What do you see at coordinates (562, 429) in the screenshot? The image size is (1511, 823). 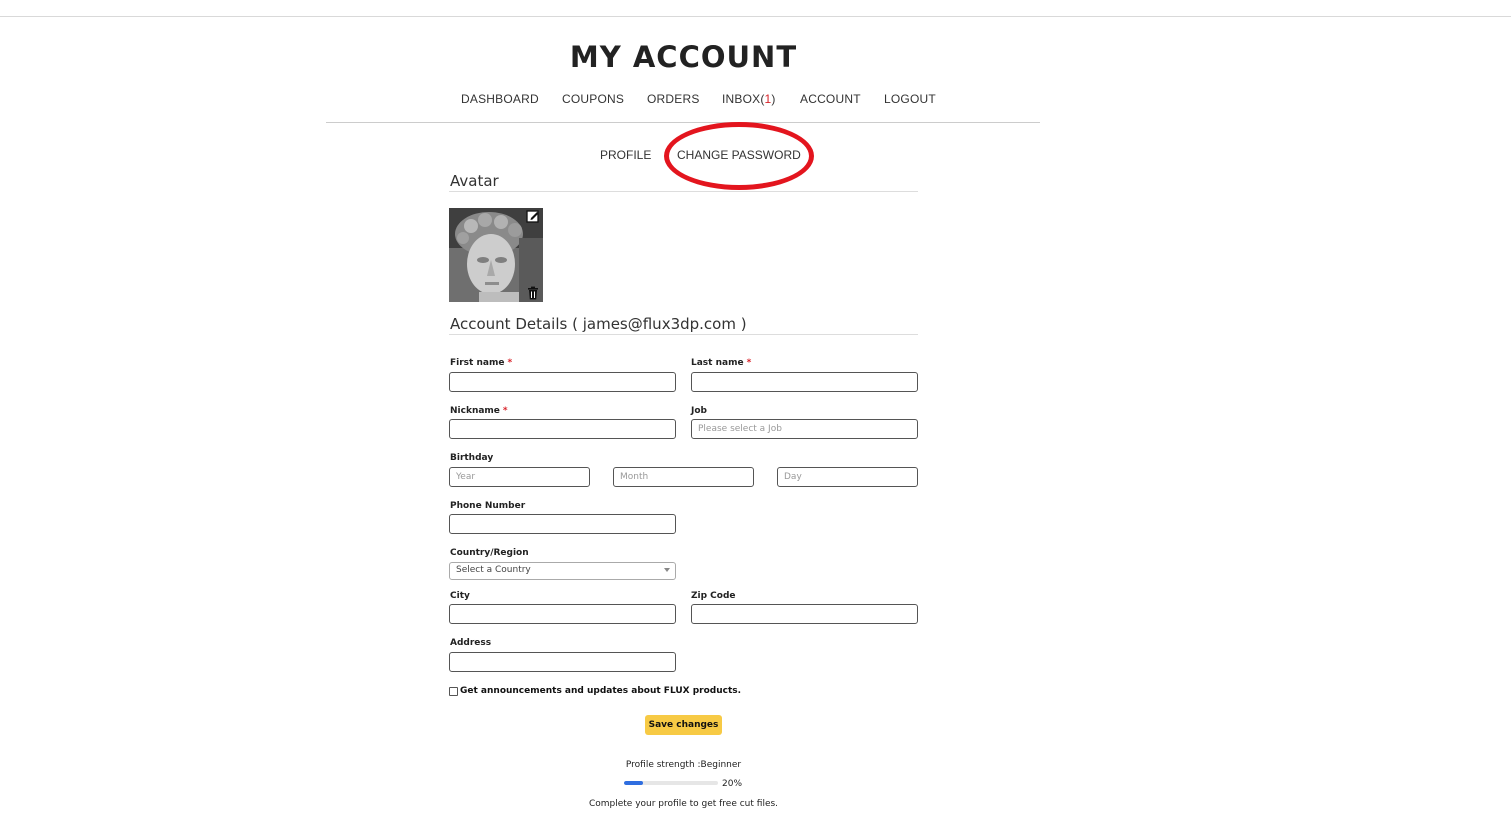 I see `nickname-field` at bounding box center [562, 429].